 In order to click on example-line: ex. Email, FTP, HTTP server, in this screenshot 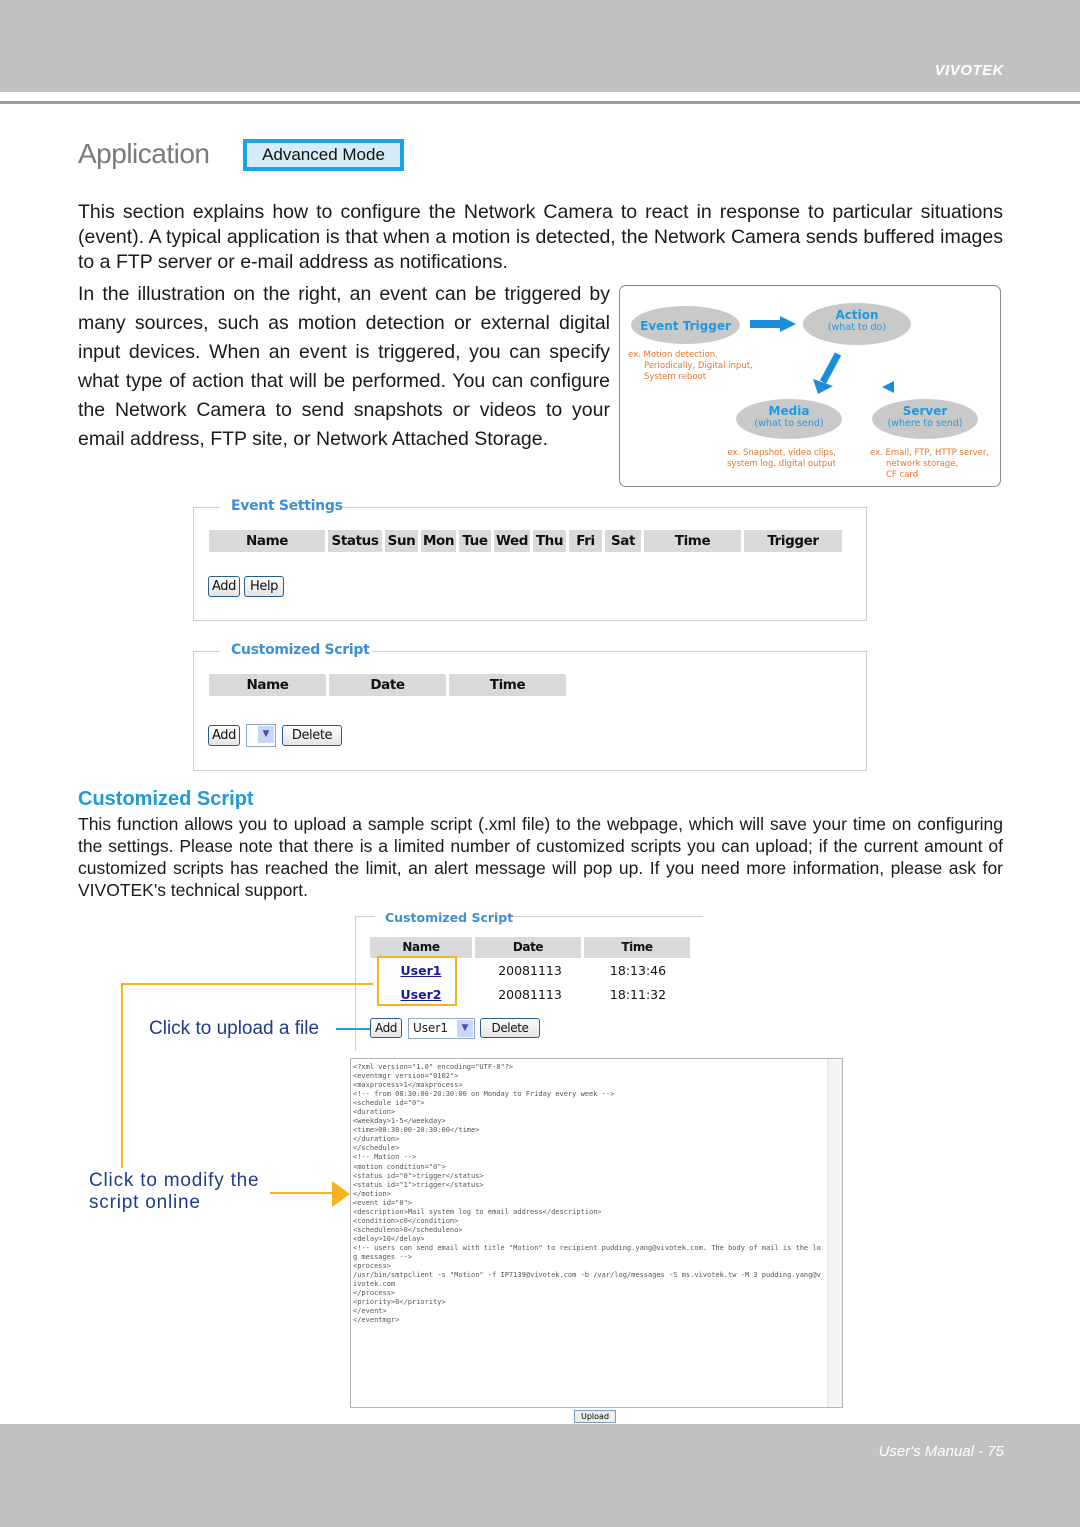, I will do `click(930, 453)`.